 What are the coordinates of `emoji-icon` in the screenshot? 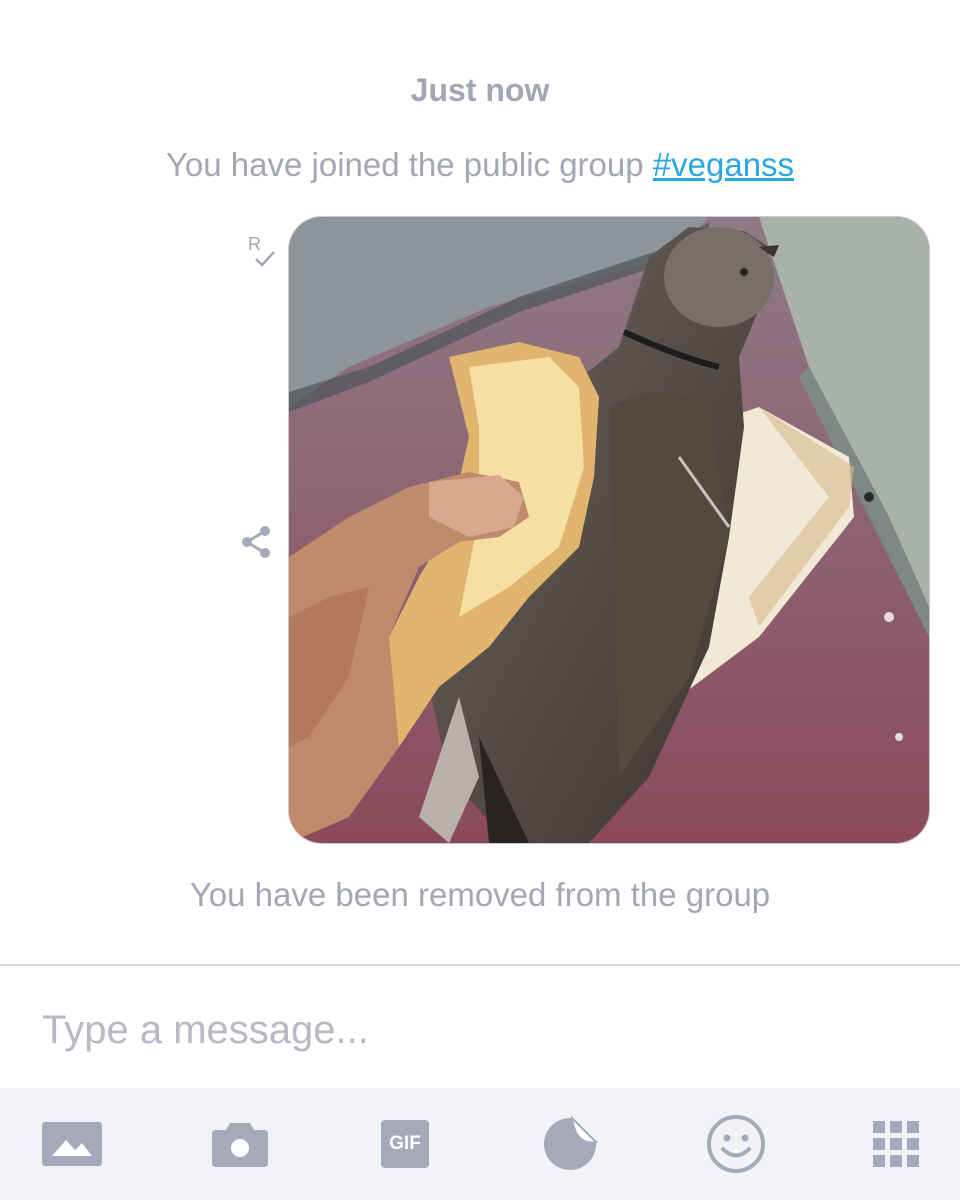 It's located at (736, 1144).